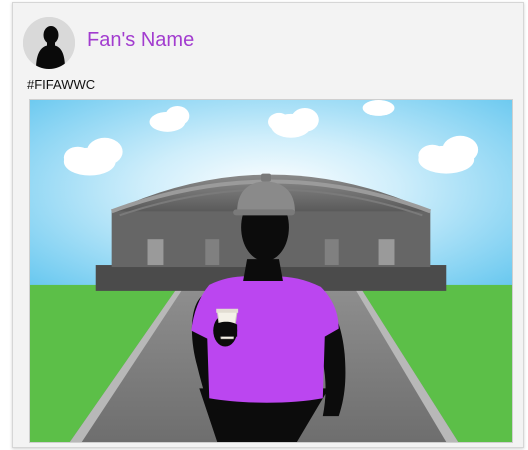  What do you see at coordinates (140, 40) in the screenshot?
I see `author-name-link: Fan's Name` at bounding box center [140, 40].